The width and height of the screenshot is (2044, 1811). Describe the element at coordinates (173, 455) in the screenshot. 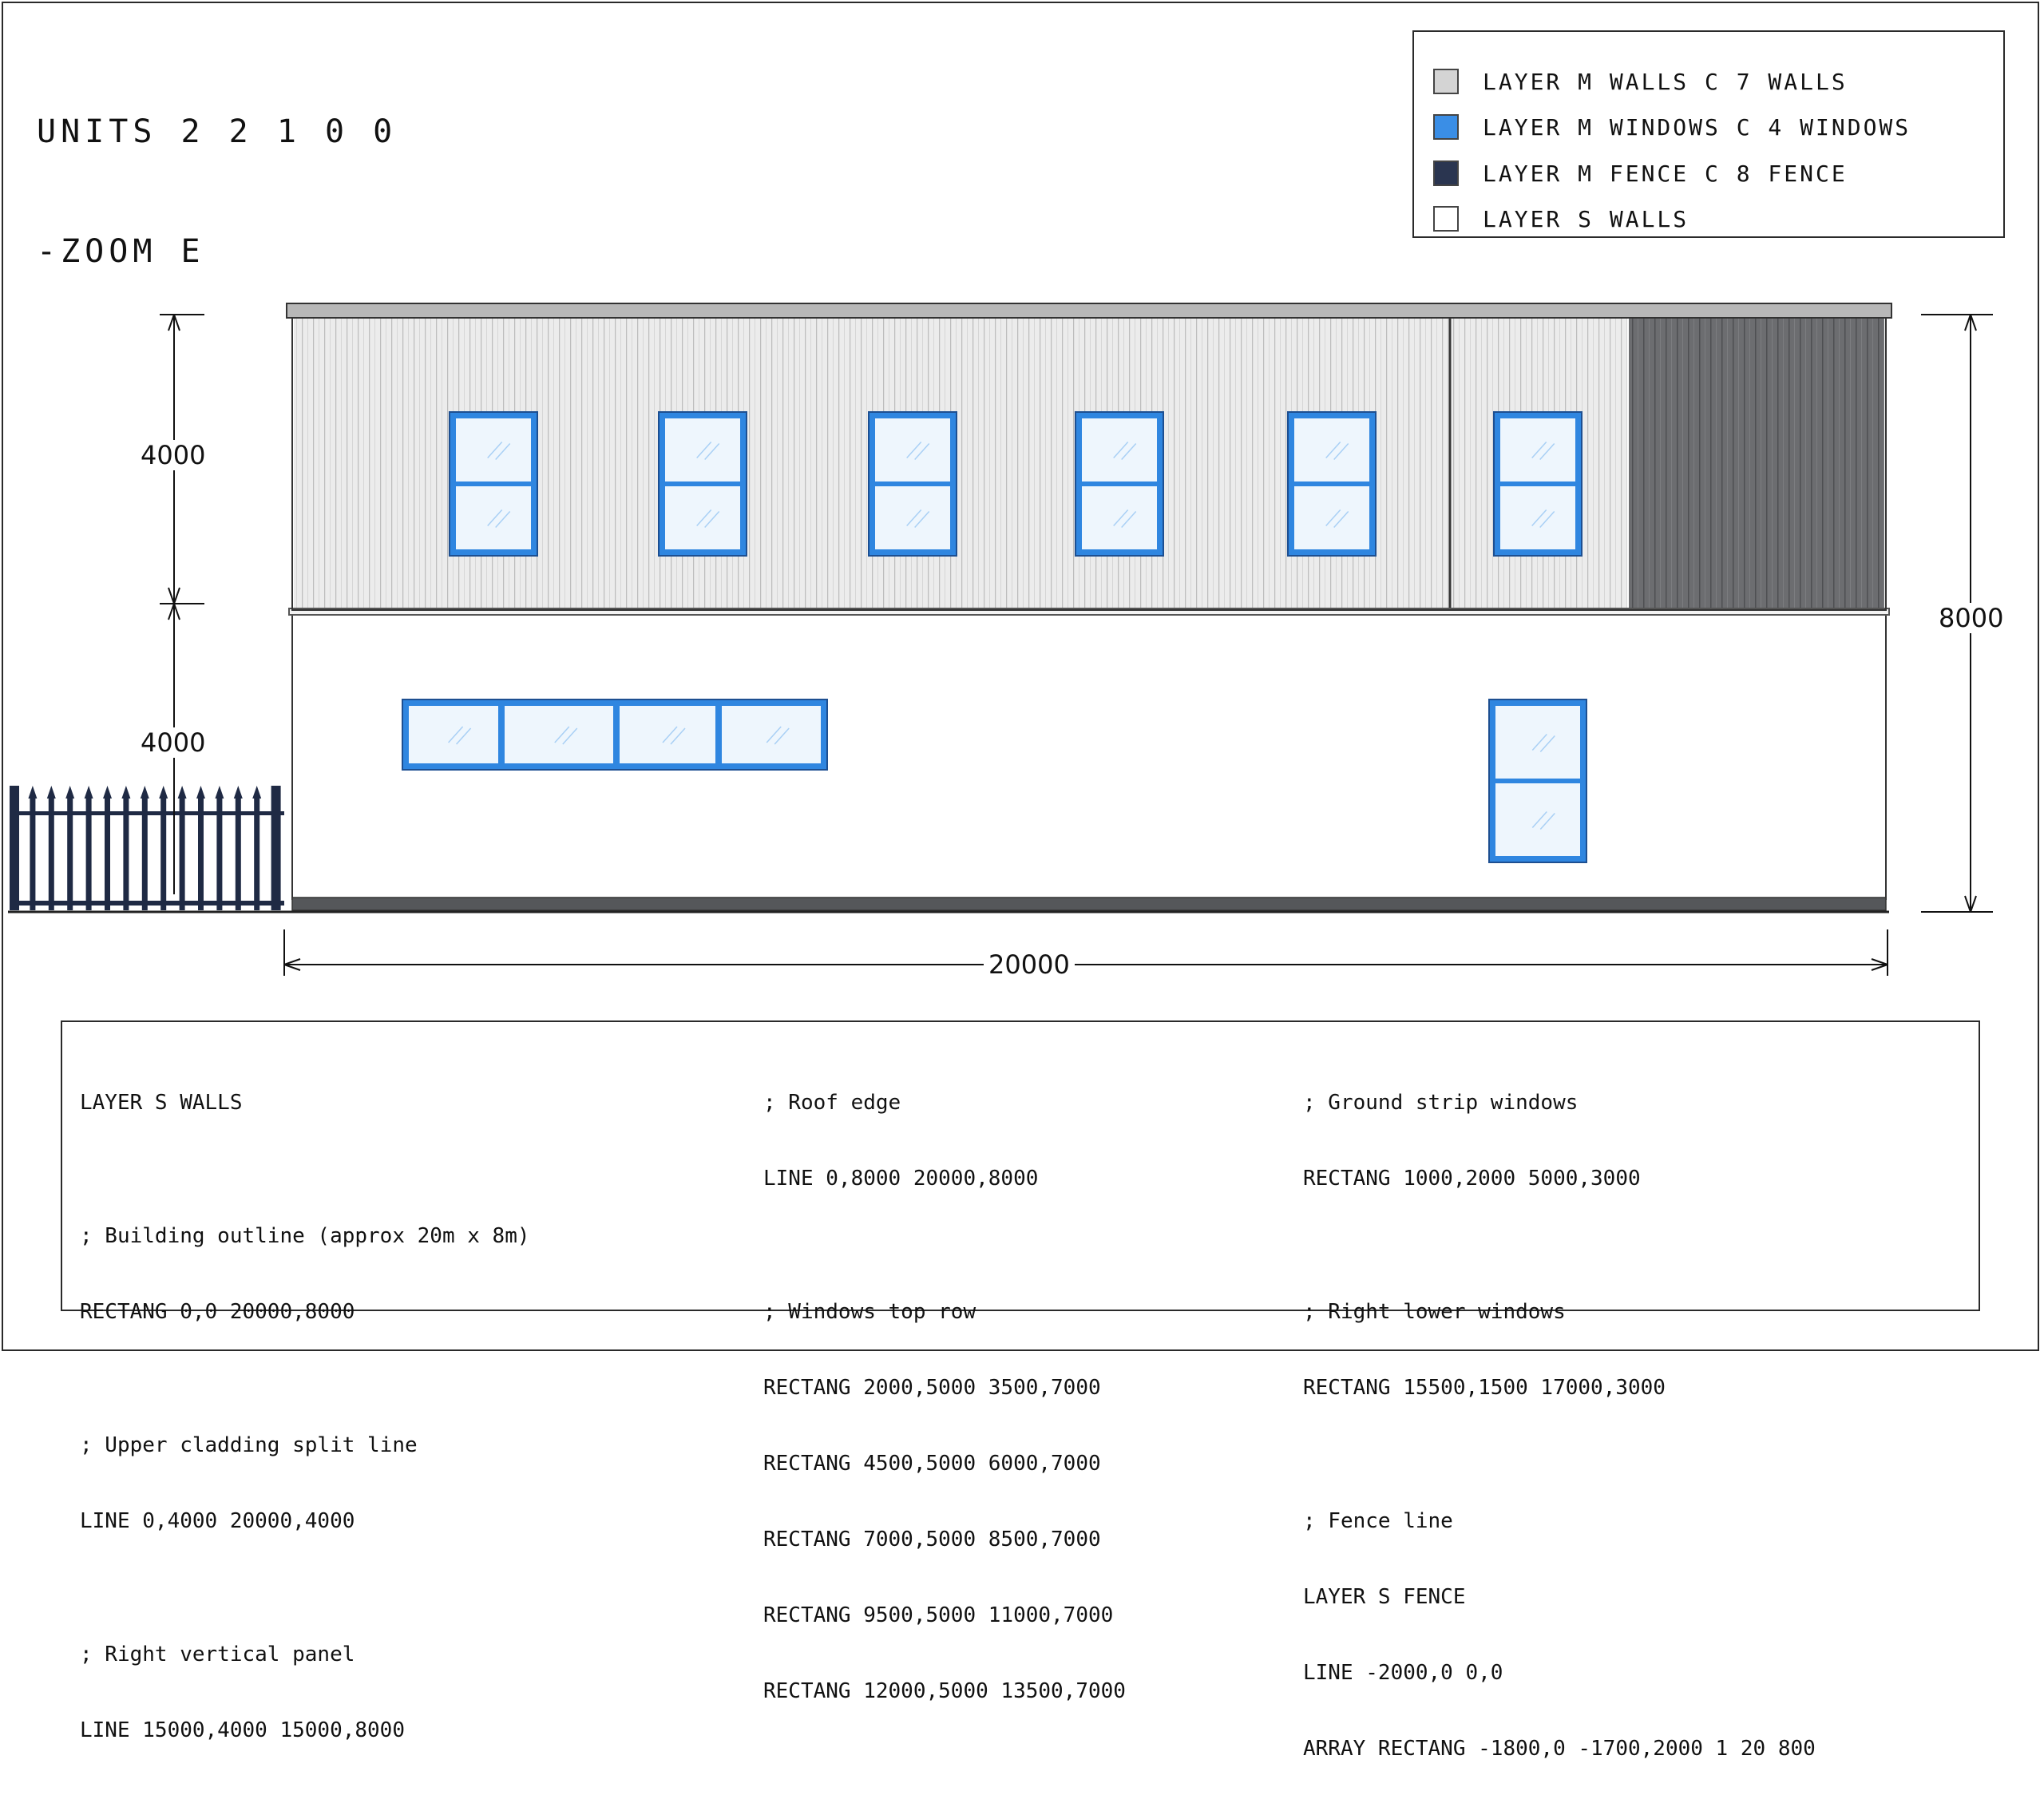

I see `upper-height-label: 4000` at that location.